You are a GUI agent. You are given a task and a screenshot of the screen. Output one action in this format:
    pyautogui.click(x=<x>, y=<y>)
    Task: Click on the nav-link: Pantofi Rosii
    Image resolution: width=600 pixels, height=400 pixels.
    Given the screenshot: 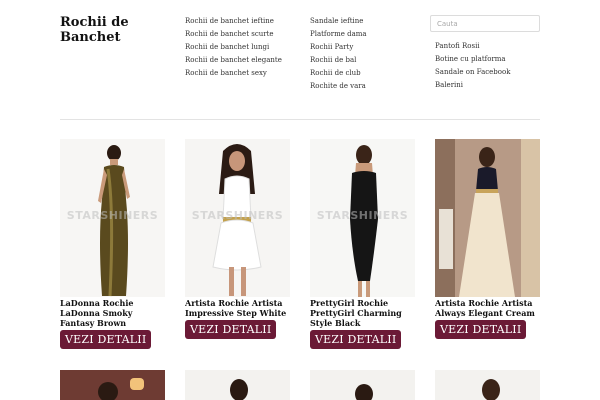 What is the action you would take?
    pyautogui.click(x=472, y=46)
    